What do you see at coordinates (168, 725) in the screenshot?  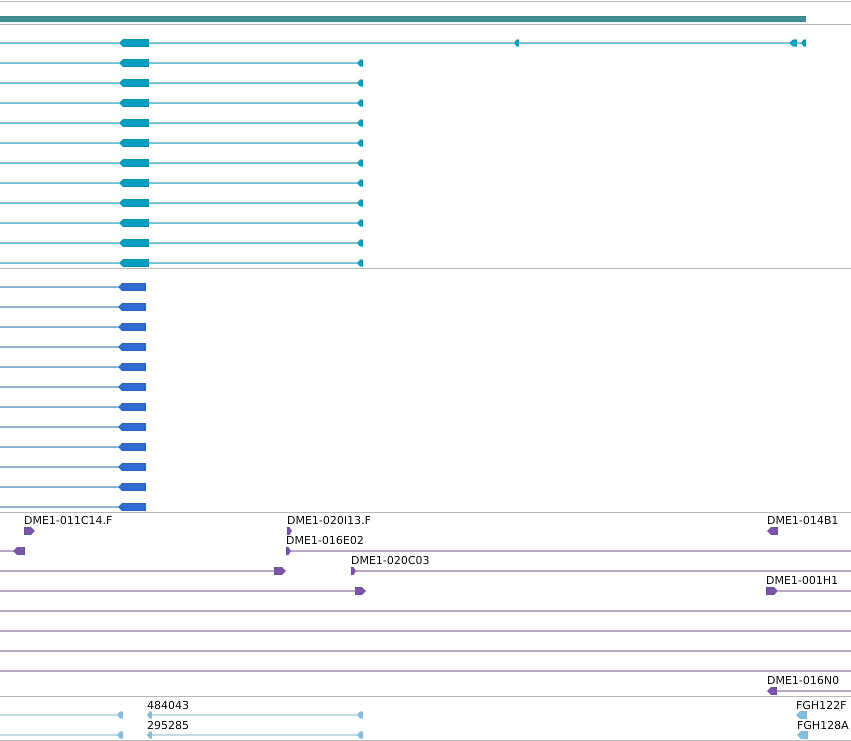 I see `feature-label: 295285` at bounding box center [168, 725].